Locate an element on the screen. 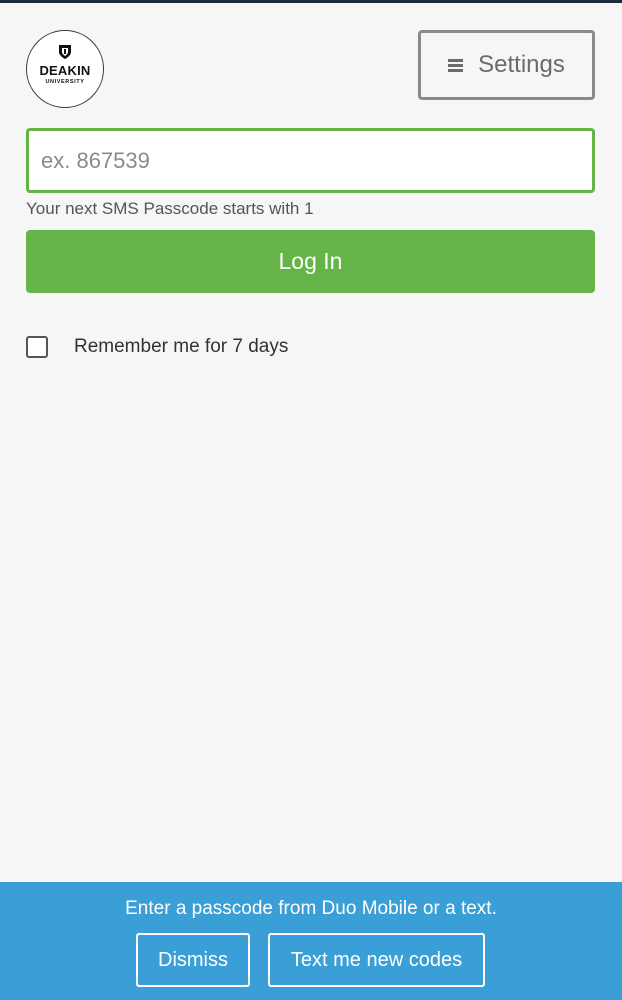 This screenshot has height=1000, width=622. dismiss-button: Dismiss is located at coordinates (193, 960).